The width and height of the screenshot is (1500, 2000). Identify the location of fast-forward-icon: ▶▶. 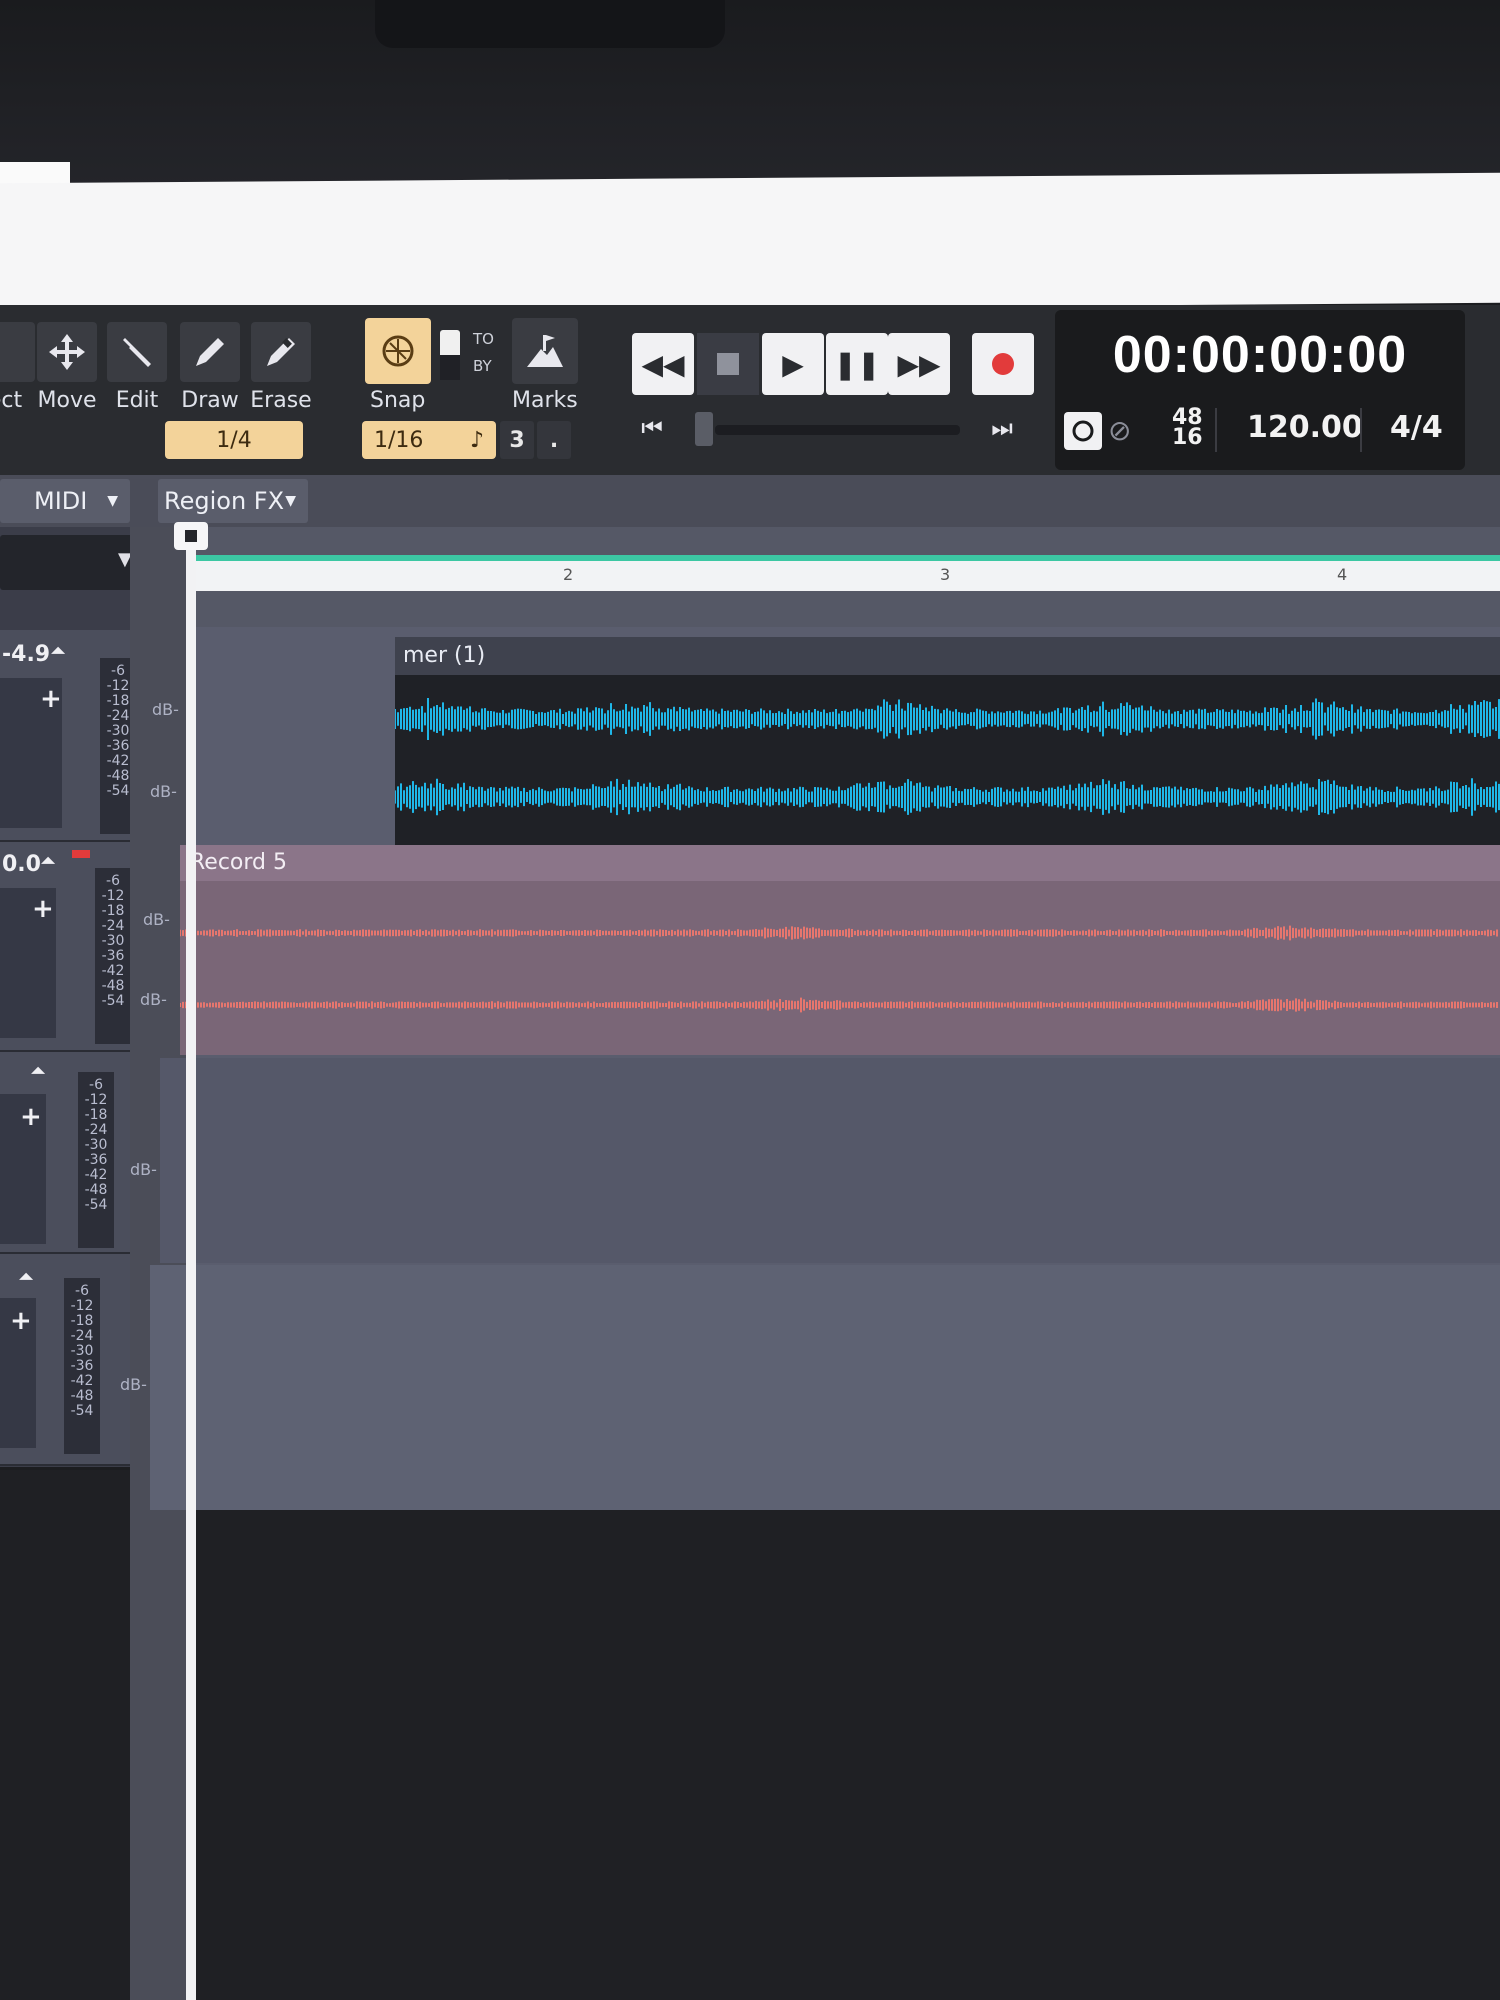
(919, 364).